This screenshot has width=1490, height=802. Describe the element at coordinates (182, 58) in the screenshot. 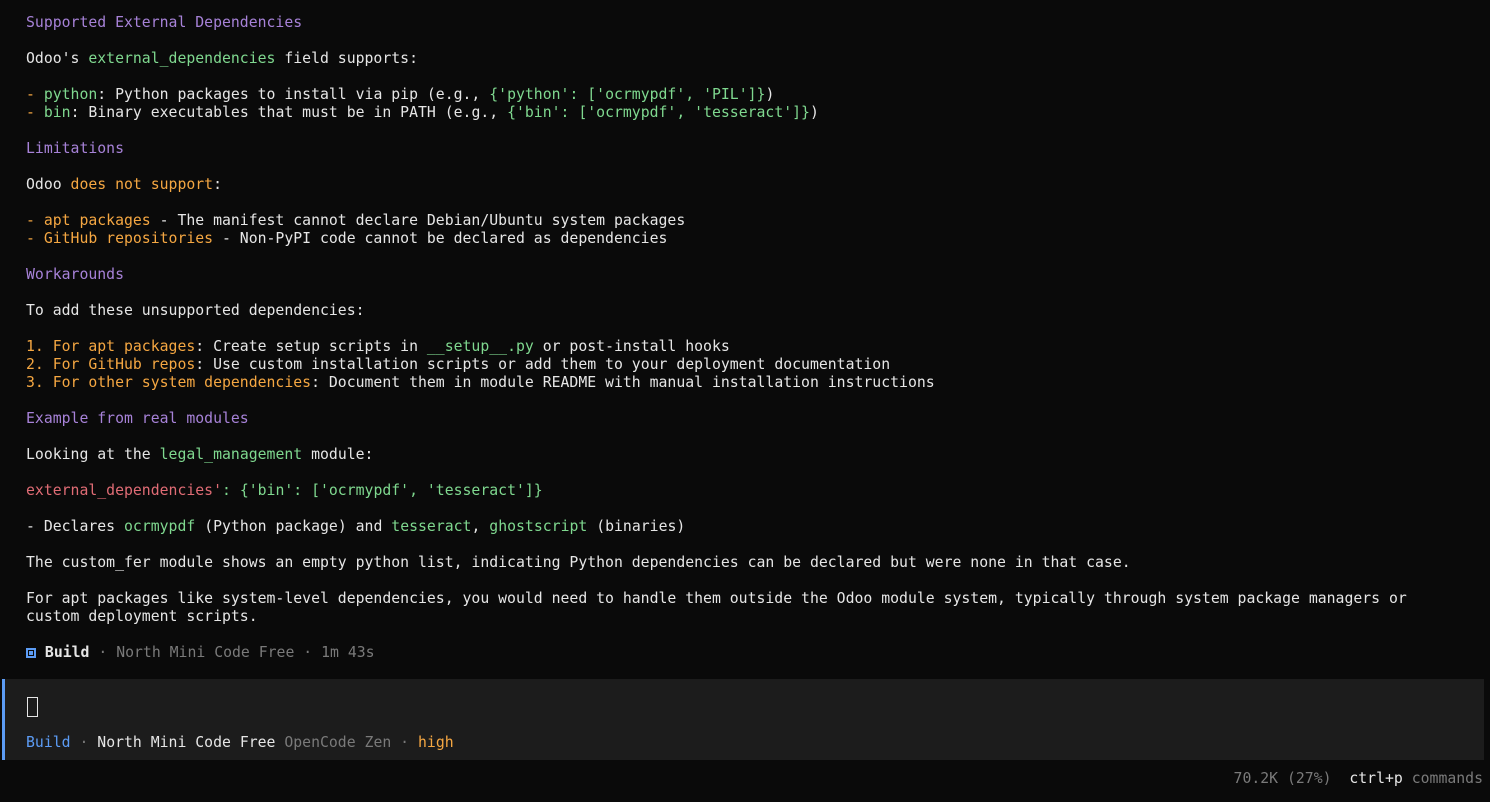

I see `field-name: external_dependencies` at that location.